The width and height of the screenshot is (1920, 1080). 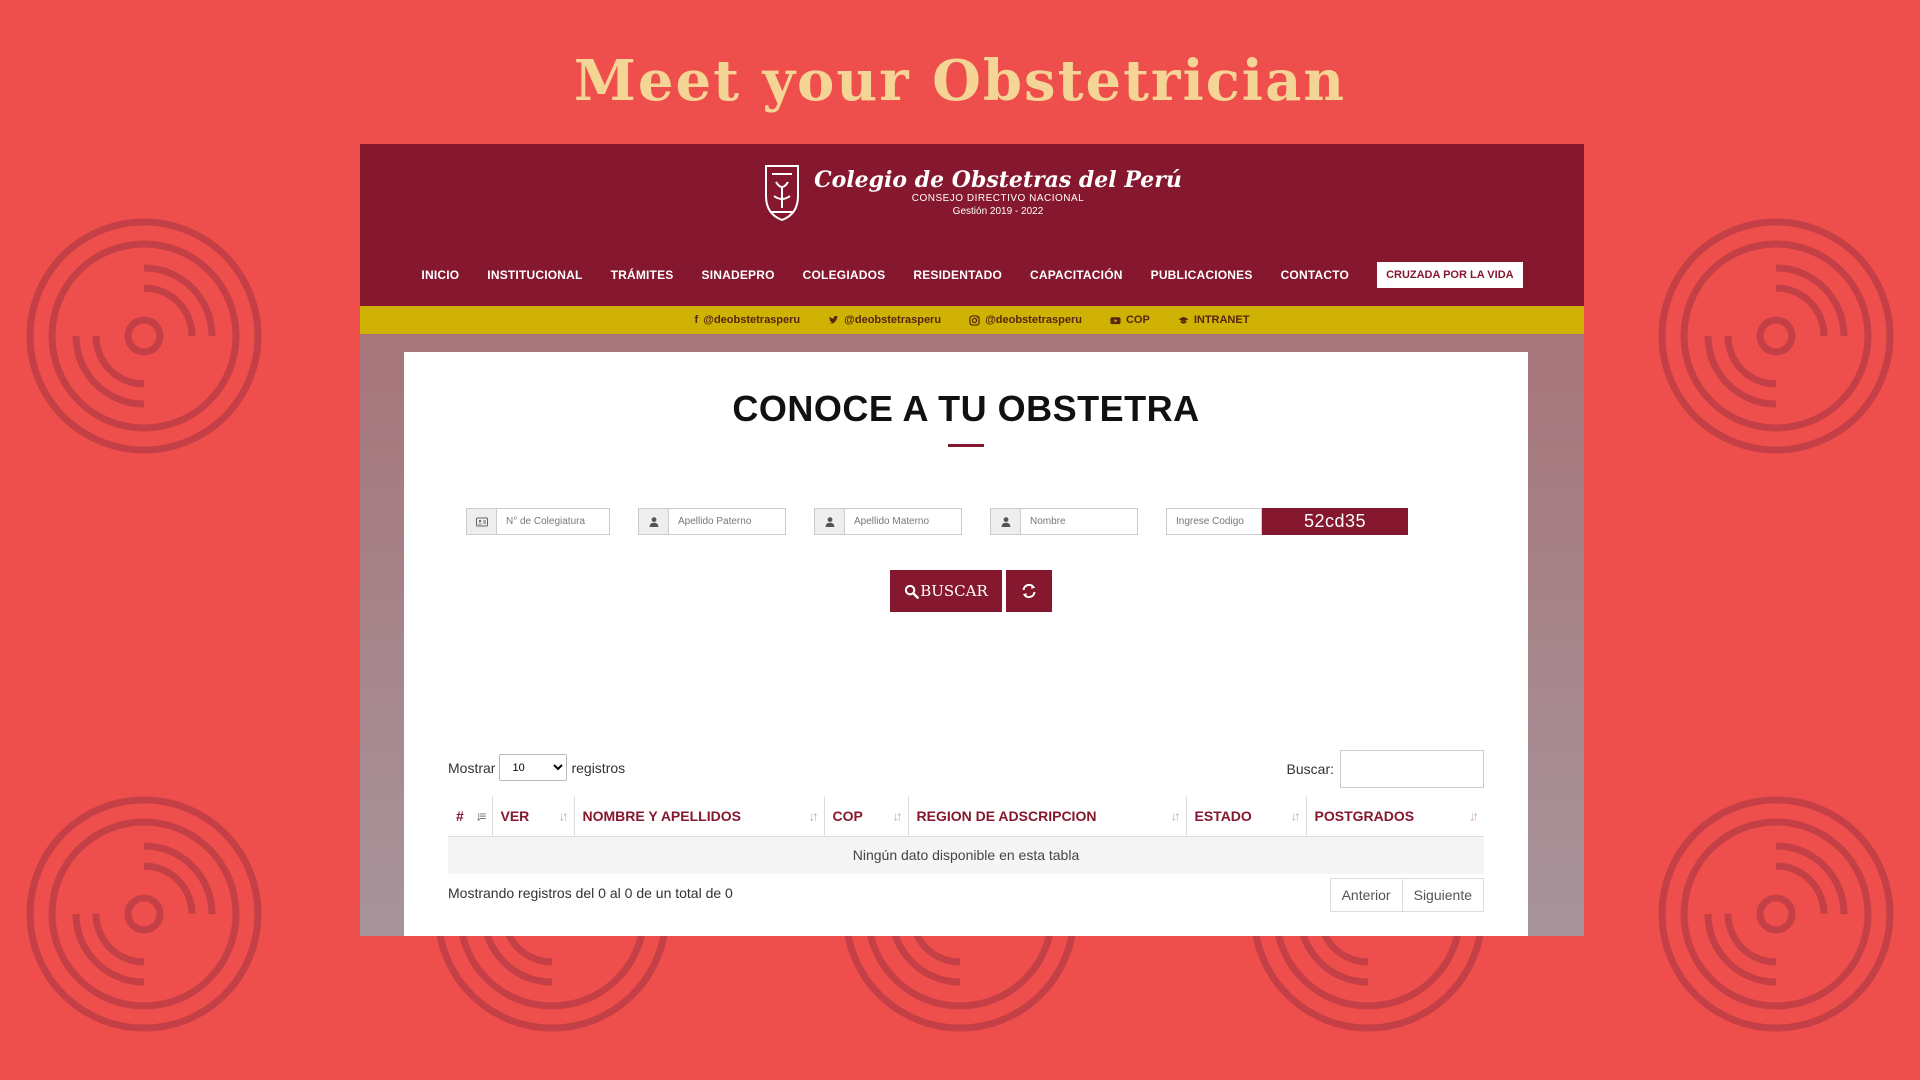 I want to click on filter-input, so click(x=1412, y=769).